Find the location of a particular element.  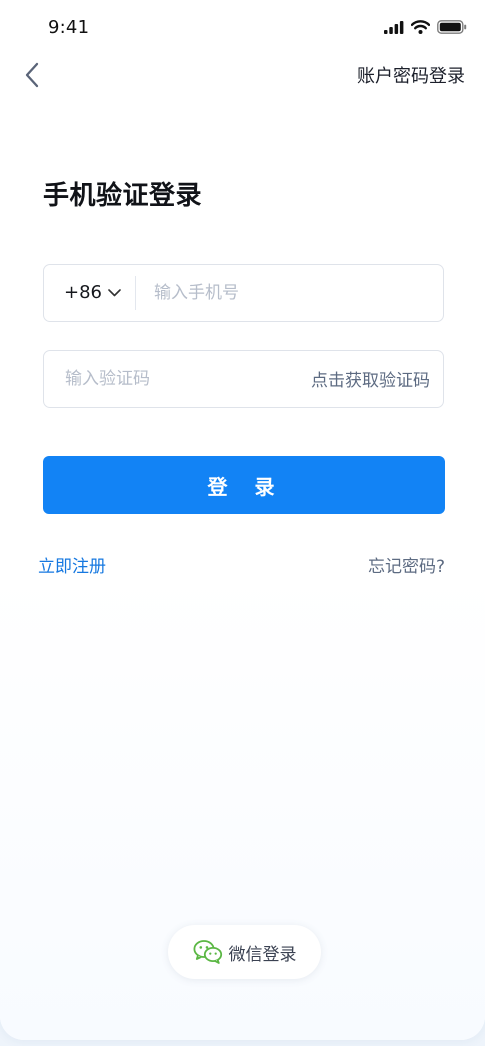

page-title: 手机验证登录 is located at coordinates (123, 196).